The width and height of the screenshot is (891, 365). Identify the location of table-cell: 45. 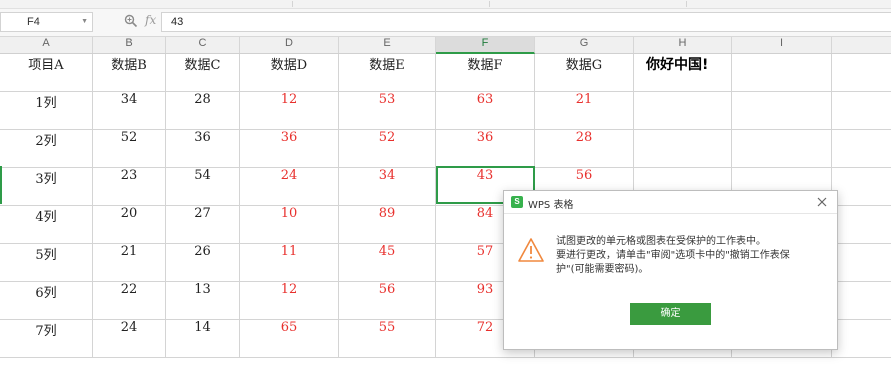
(387, 262).